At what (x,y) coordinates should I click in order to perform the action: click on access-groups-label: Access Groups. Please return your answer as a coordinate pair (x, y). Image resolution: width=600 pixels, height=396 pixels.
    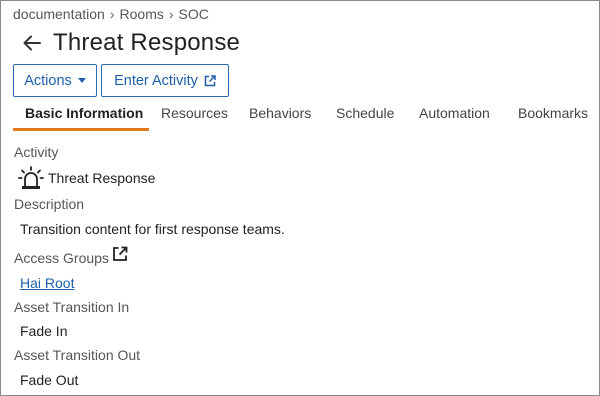
    Looking at the image, I should click on (61, 258).